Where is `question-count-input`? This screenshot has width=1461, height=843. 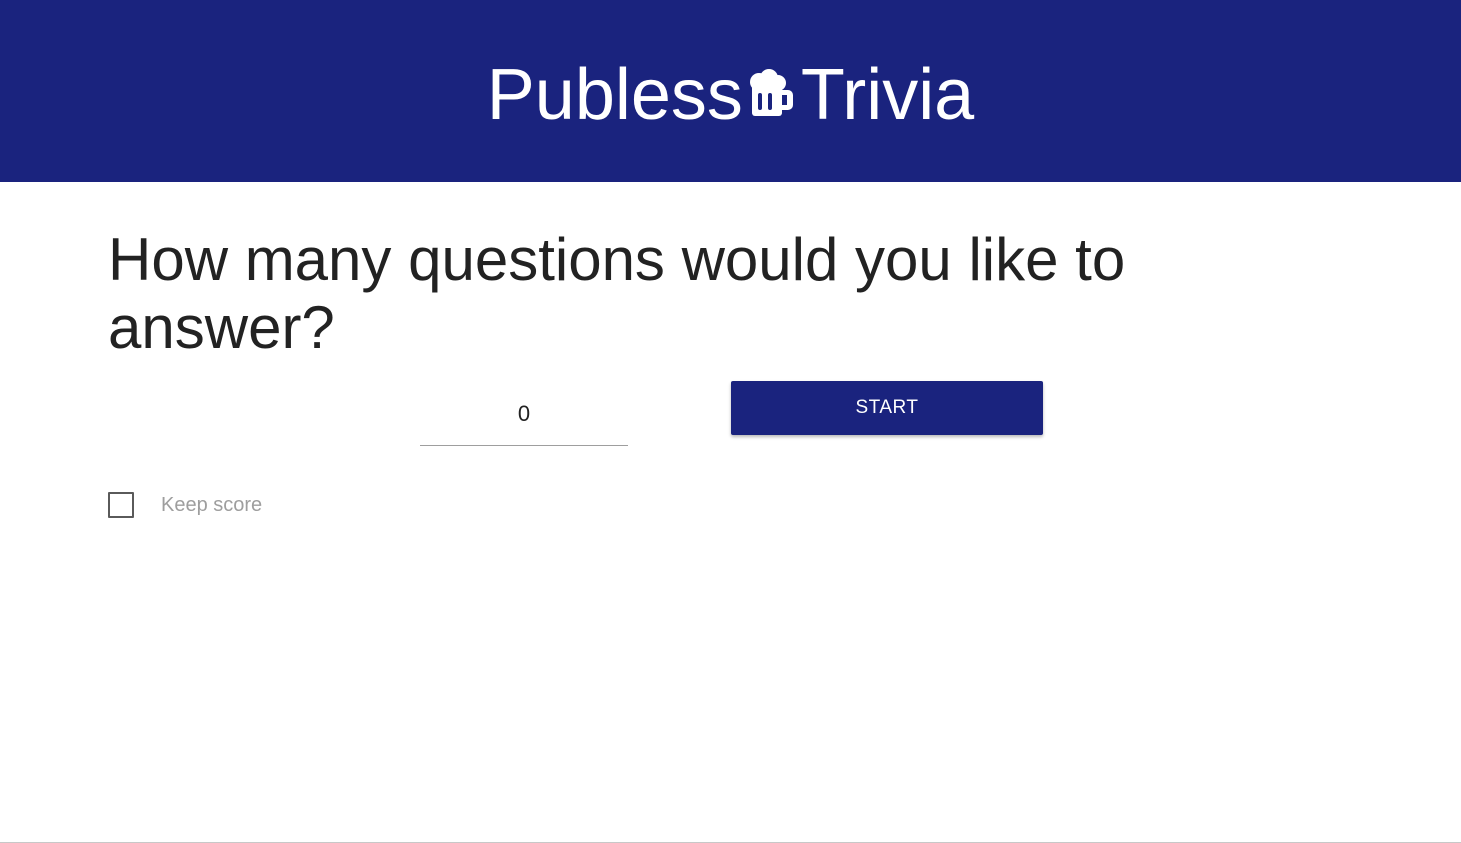
question-count-input is located at coordinates (524, 414).